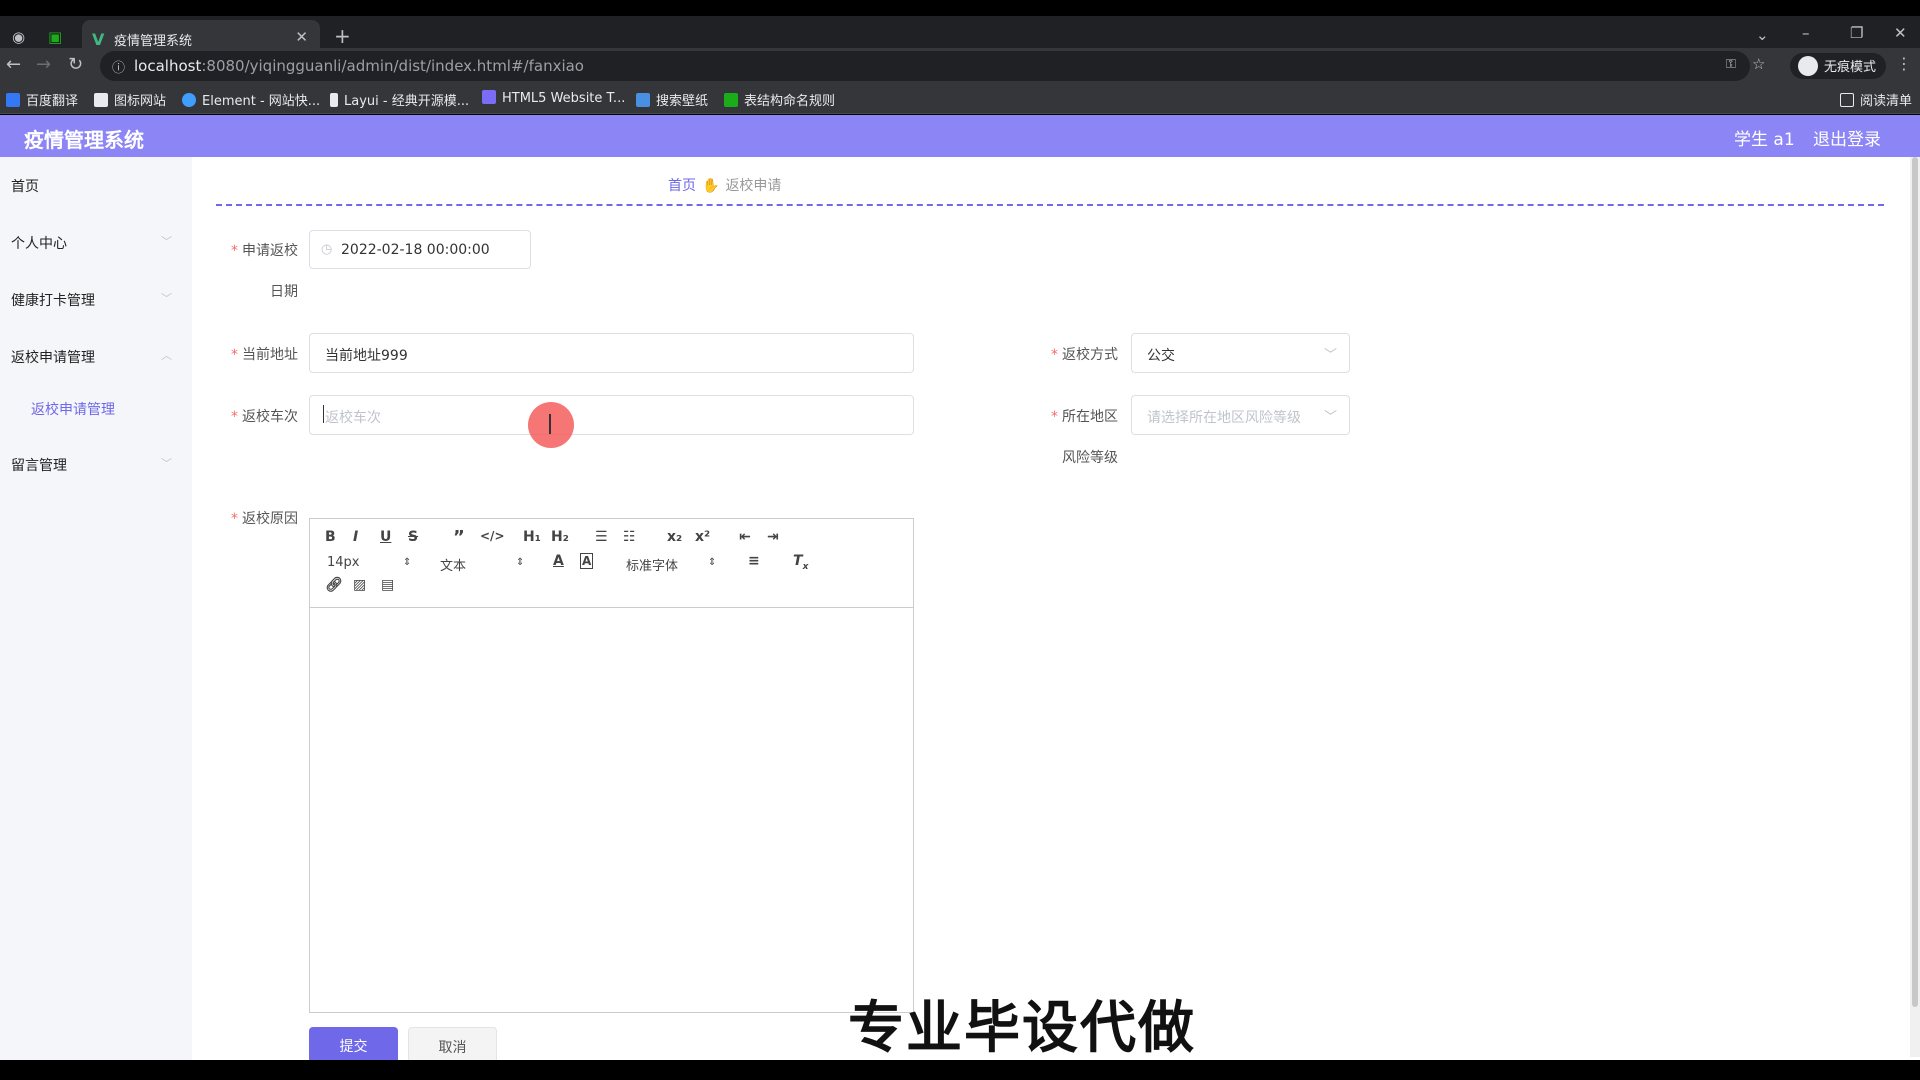 This screenshot has height=1080, width=1920. Describe the element at coordinates (1904, 63) in the screenshot. I see `menu-dots-icon: ⋮` at that location.